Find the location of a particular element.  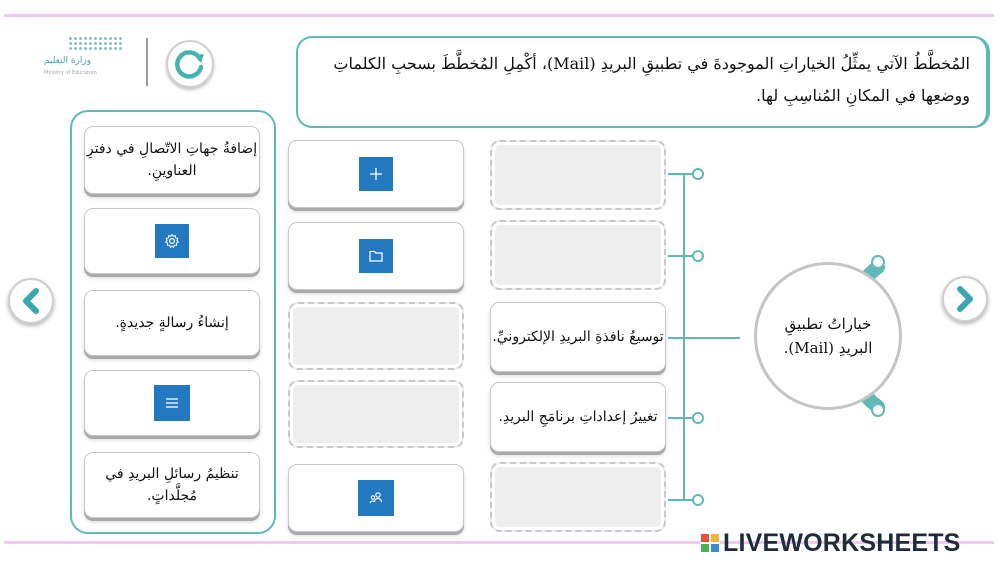

menu-icon is located at coordinates (172, 403).